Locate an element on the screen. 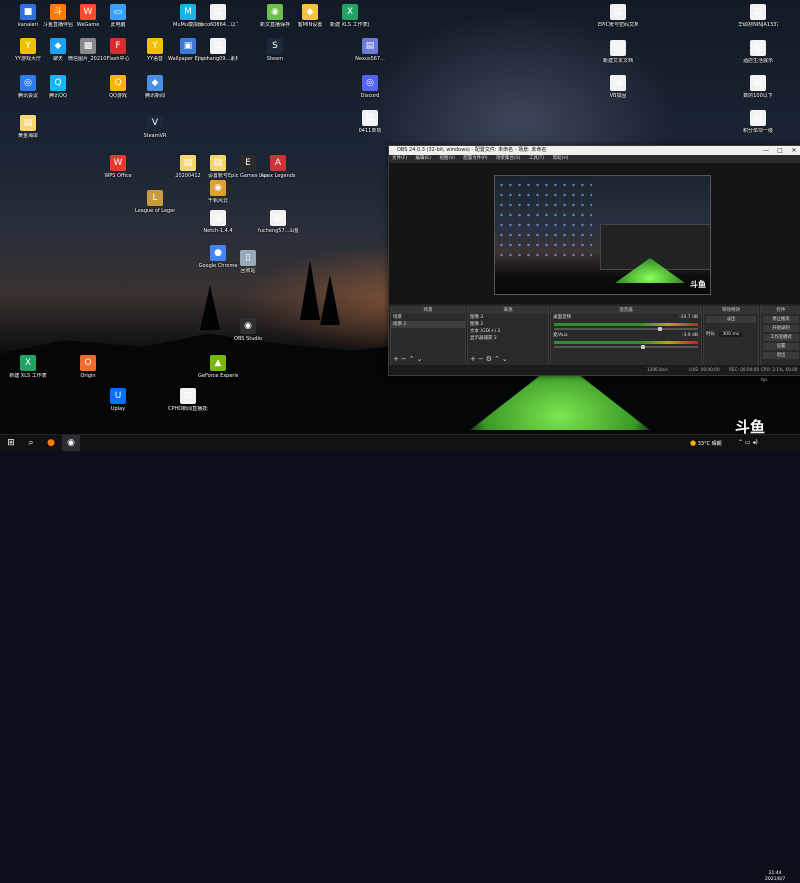  mixer-track: 麦/Aux -3.9 dB is located at coordinates (626, 335).